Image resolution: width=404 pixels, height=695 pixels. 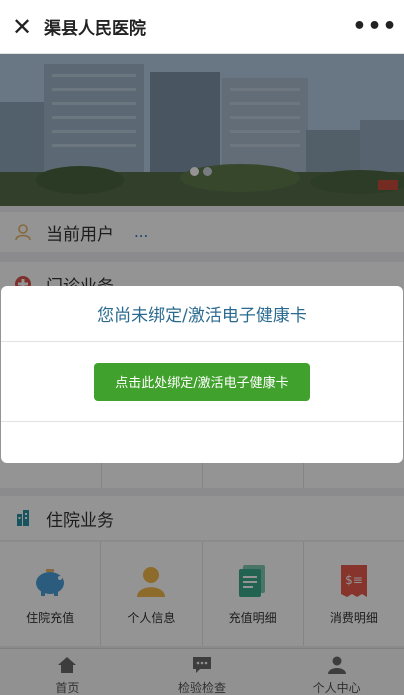 I want to click on top-navigation-bar: ✕ 渠县人民医院 •••, so click(x=202, y=27).